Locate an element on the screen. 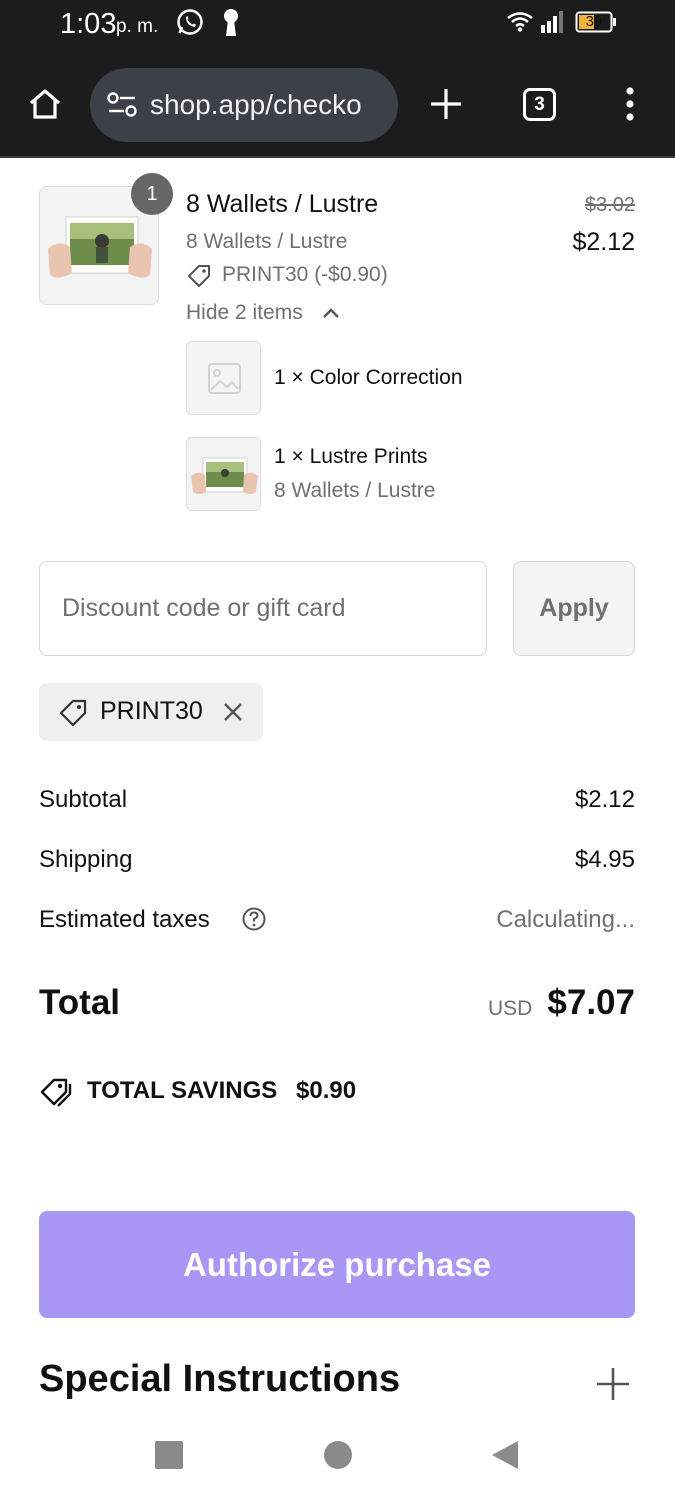  subtotal-label: Subtotal is located at coordinates (83, 799).